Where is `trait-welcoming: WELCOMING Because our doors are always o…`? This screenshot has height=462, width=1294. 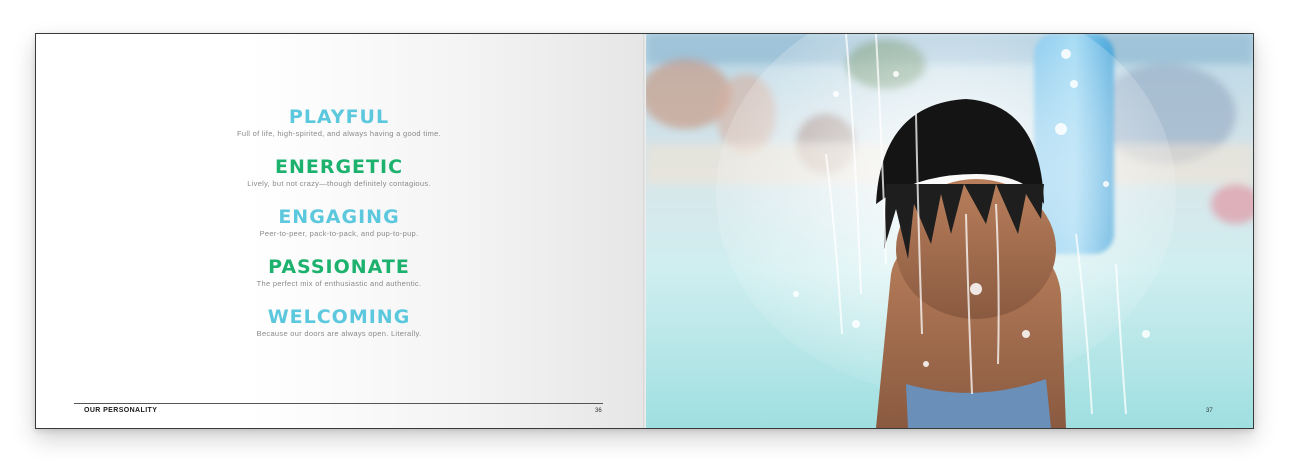 trait-welcoming: WELCOMING Because our doors are always o… is located at coordinates (339, 331).